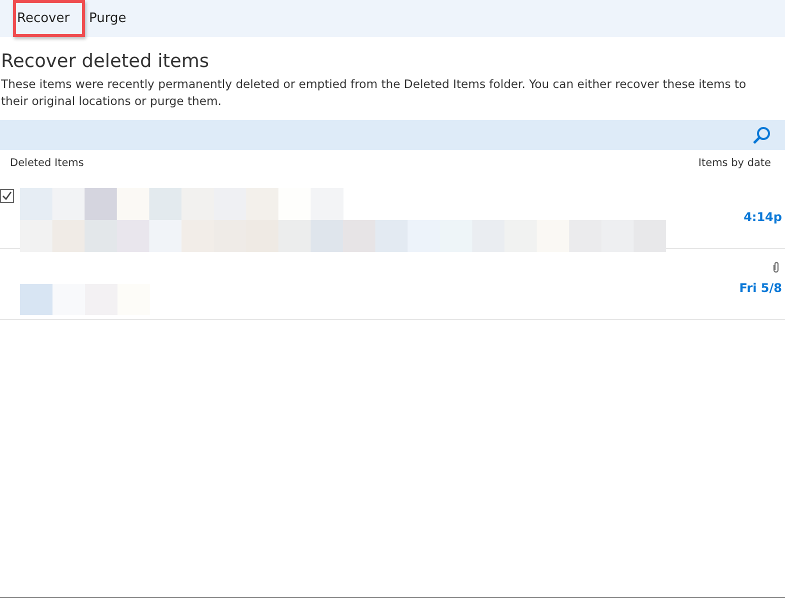  I want to click on sort-label: Items by date, so click(734, 167).